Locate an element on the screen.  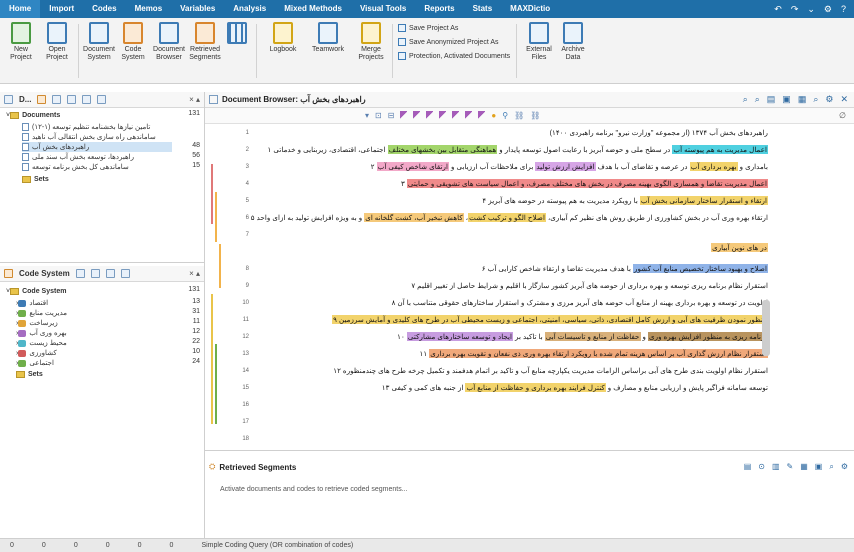
chevron-down-icon: ⌄ is located at coordinates (811, 9).